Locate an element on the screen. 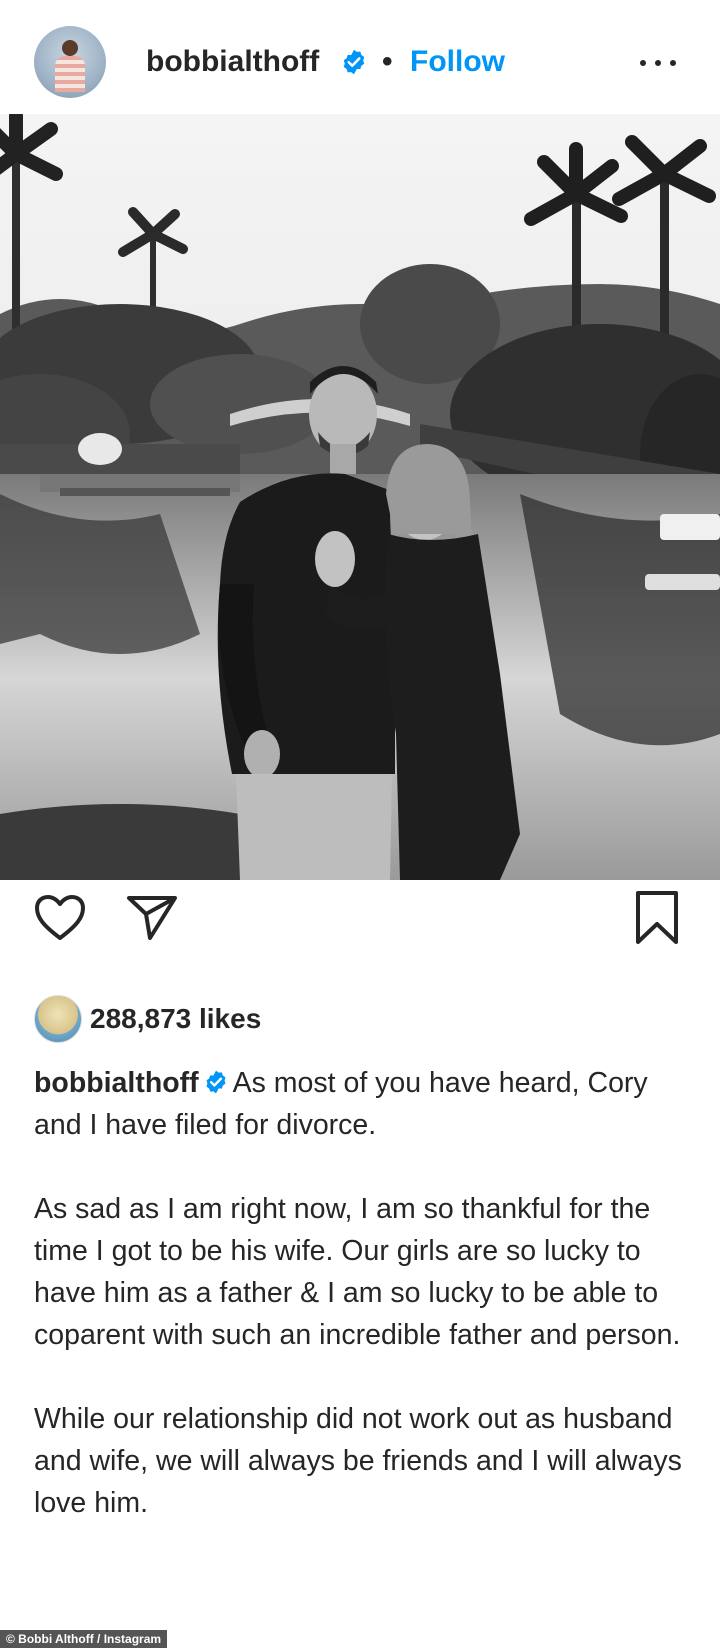 The image size is (720, 1648). heart-icon is located at coordinates (60, 918).